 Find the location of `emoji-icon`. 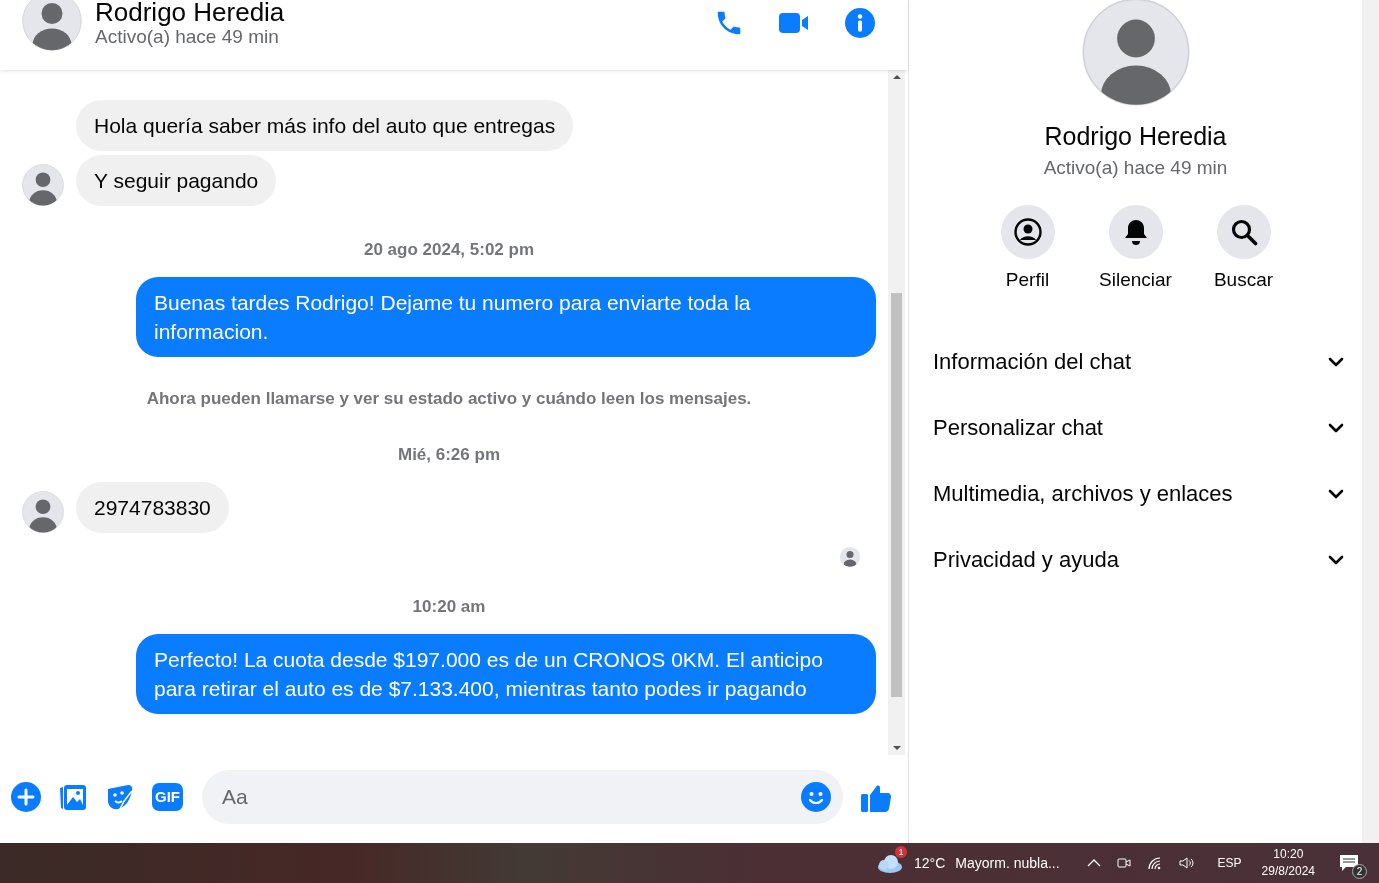

emoji-icon is located at coordinates (816, 797).